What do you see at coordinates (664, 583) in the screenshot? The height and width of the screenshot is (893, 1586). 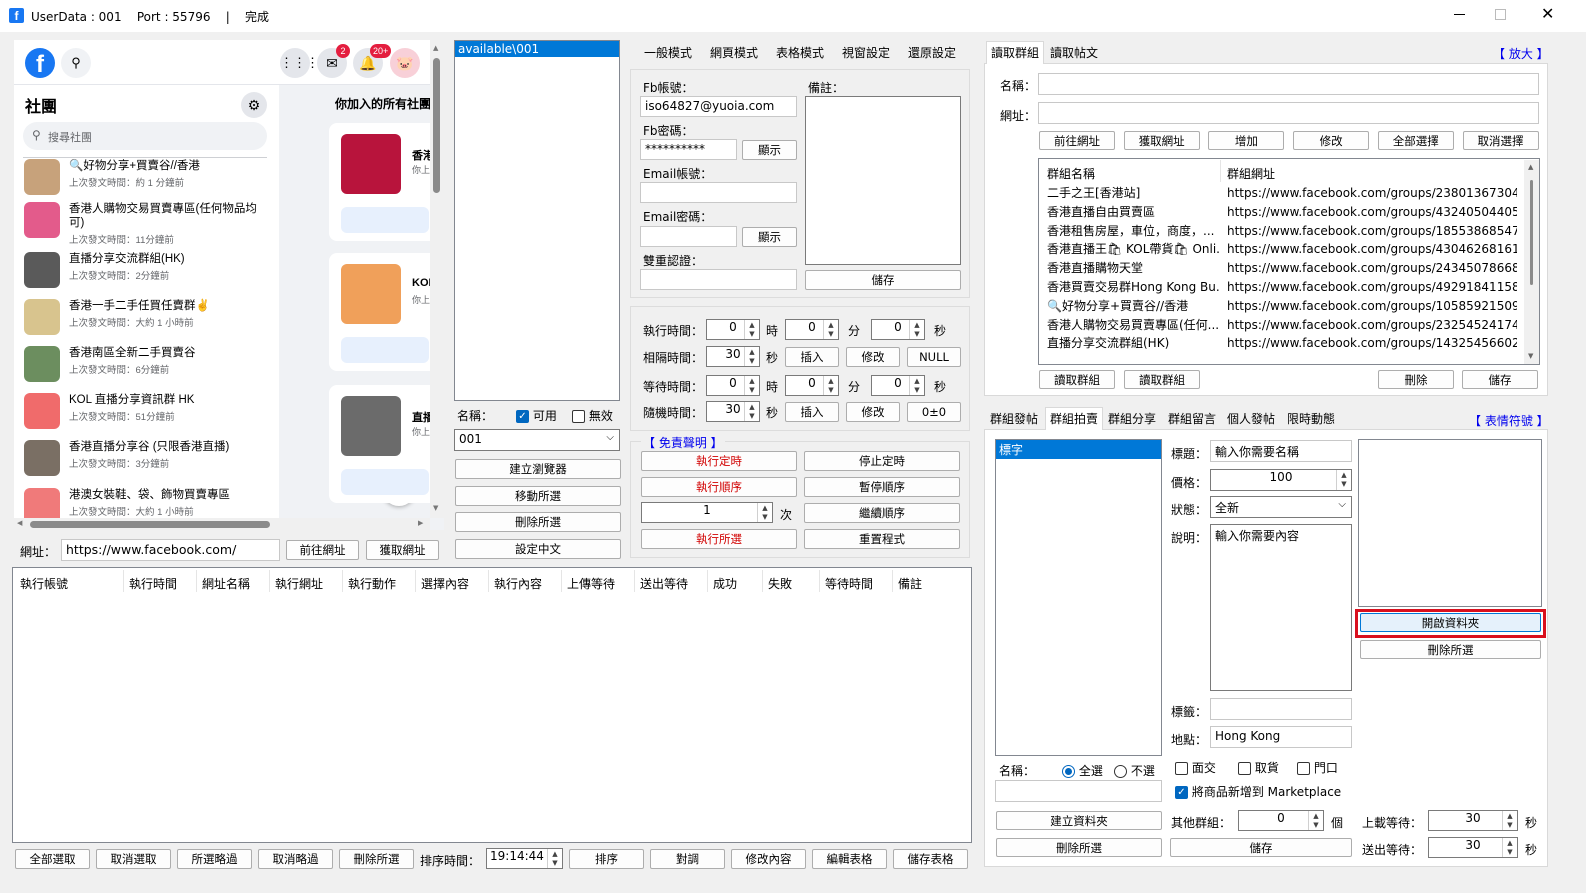 I see `log-col-header: 送出等待` at bounding box center [664, 583].